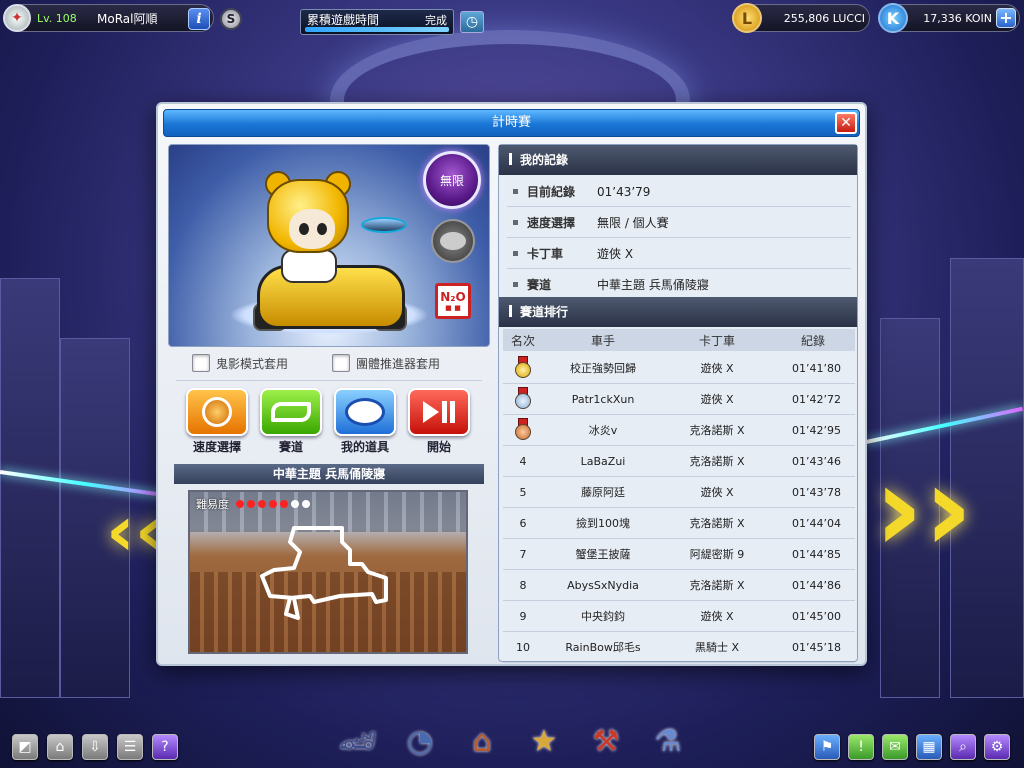 The image size is (1024, 768). Describe the element at coordinates (165, 747) in the screenshot. I see `help-icon: ?` at that location.